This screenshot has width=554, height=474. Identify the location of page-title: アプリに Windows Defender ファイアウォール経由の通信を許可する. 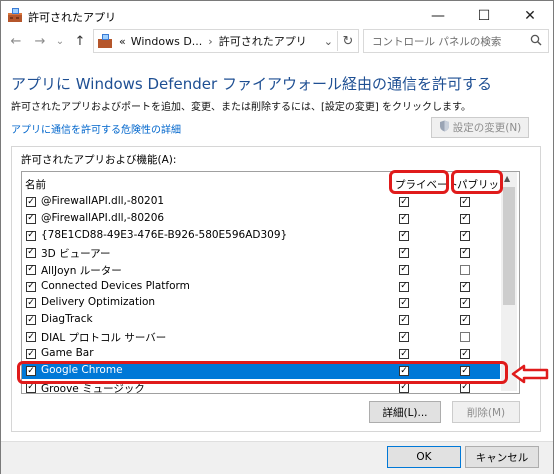
(251, 84).